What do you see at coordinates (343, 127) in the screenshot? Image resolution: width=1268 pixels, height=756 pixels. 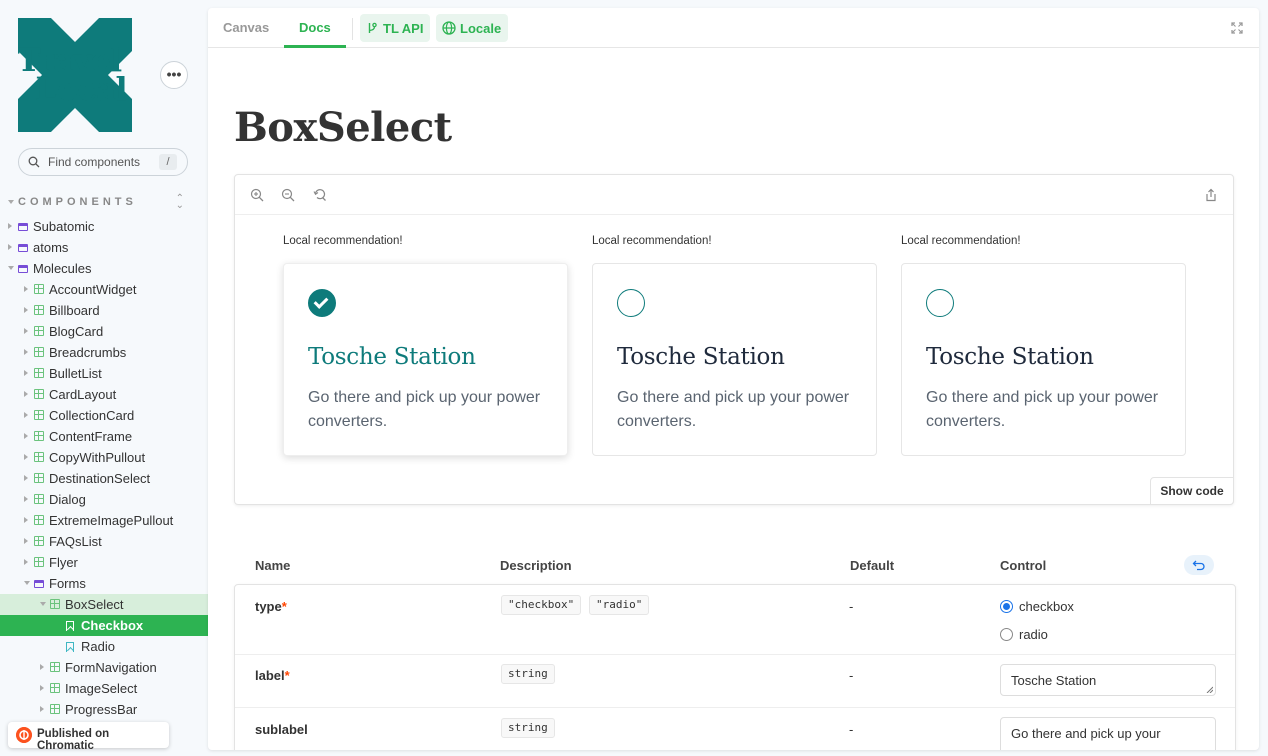 I see `page-title: BoxSelect` at bounding box center [343, 127].